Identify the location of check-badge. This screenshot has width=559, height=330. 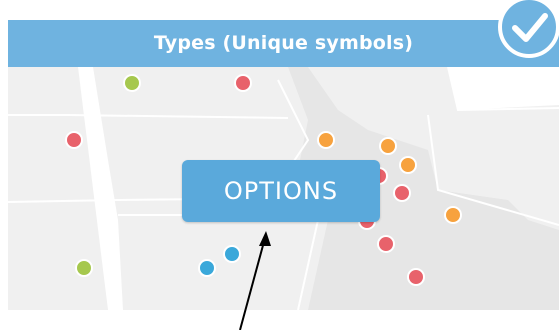
(528, 29).